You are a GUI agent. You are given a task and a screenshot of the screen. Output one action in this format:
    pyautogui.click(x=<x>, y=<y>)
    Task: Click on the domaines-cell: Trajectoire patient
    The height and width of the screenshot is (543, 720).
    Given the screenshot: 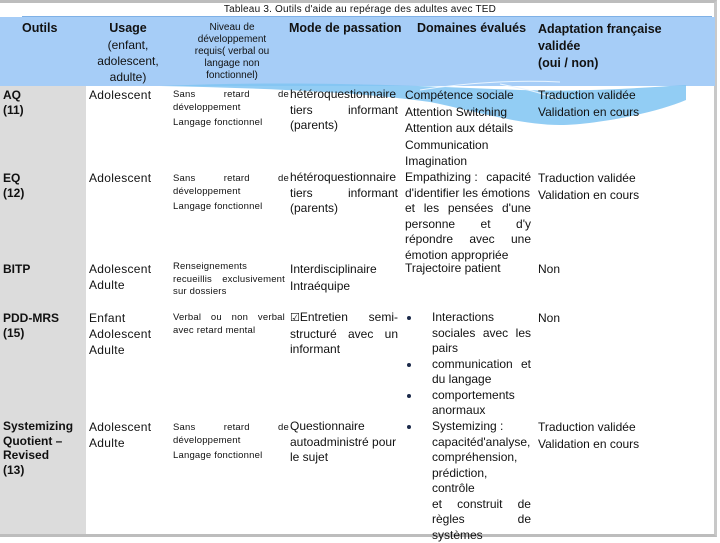 What is the action you would take?
    pyautogui.click(x=453, y=269)
    